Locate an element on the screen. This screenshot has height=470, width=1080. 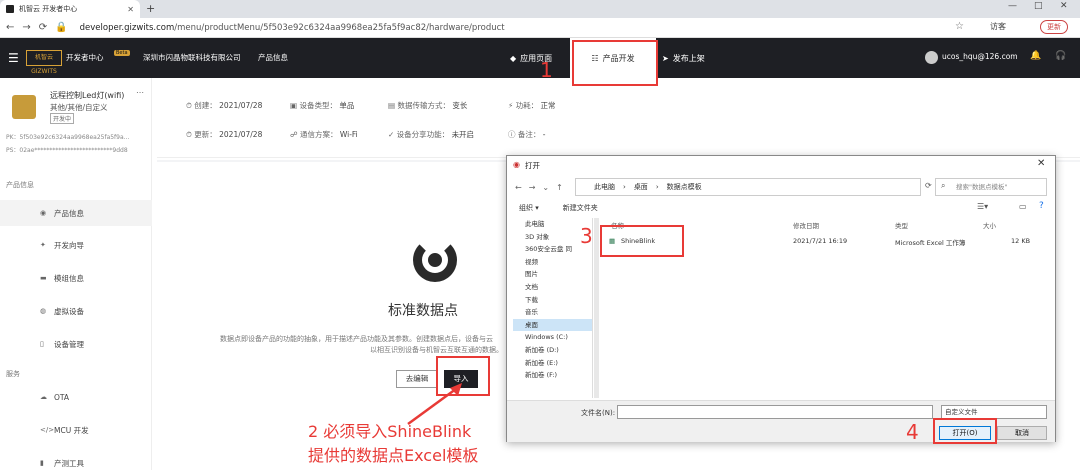
hamburger-menu-icon: ☰ is located at coordinates (13, 58).